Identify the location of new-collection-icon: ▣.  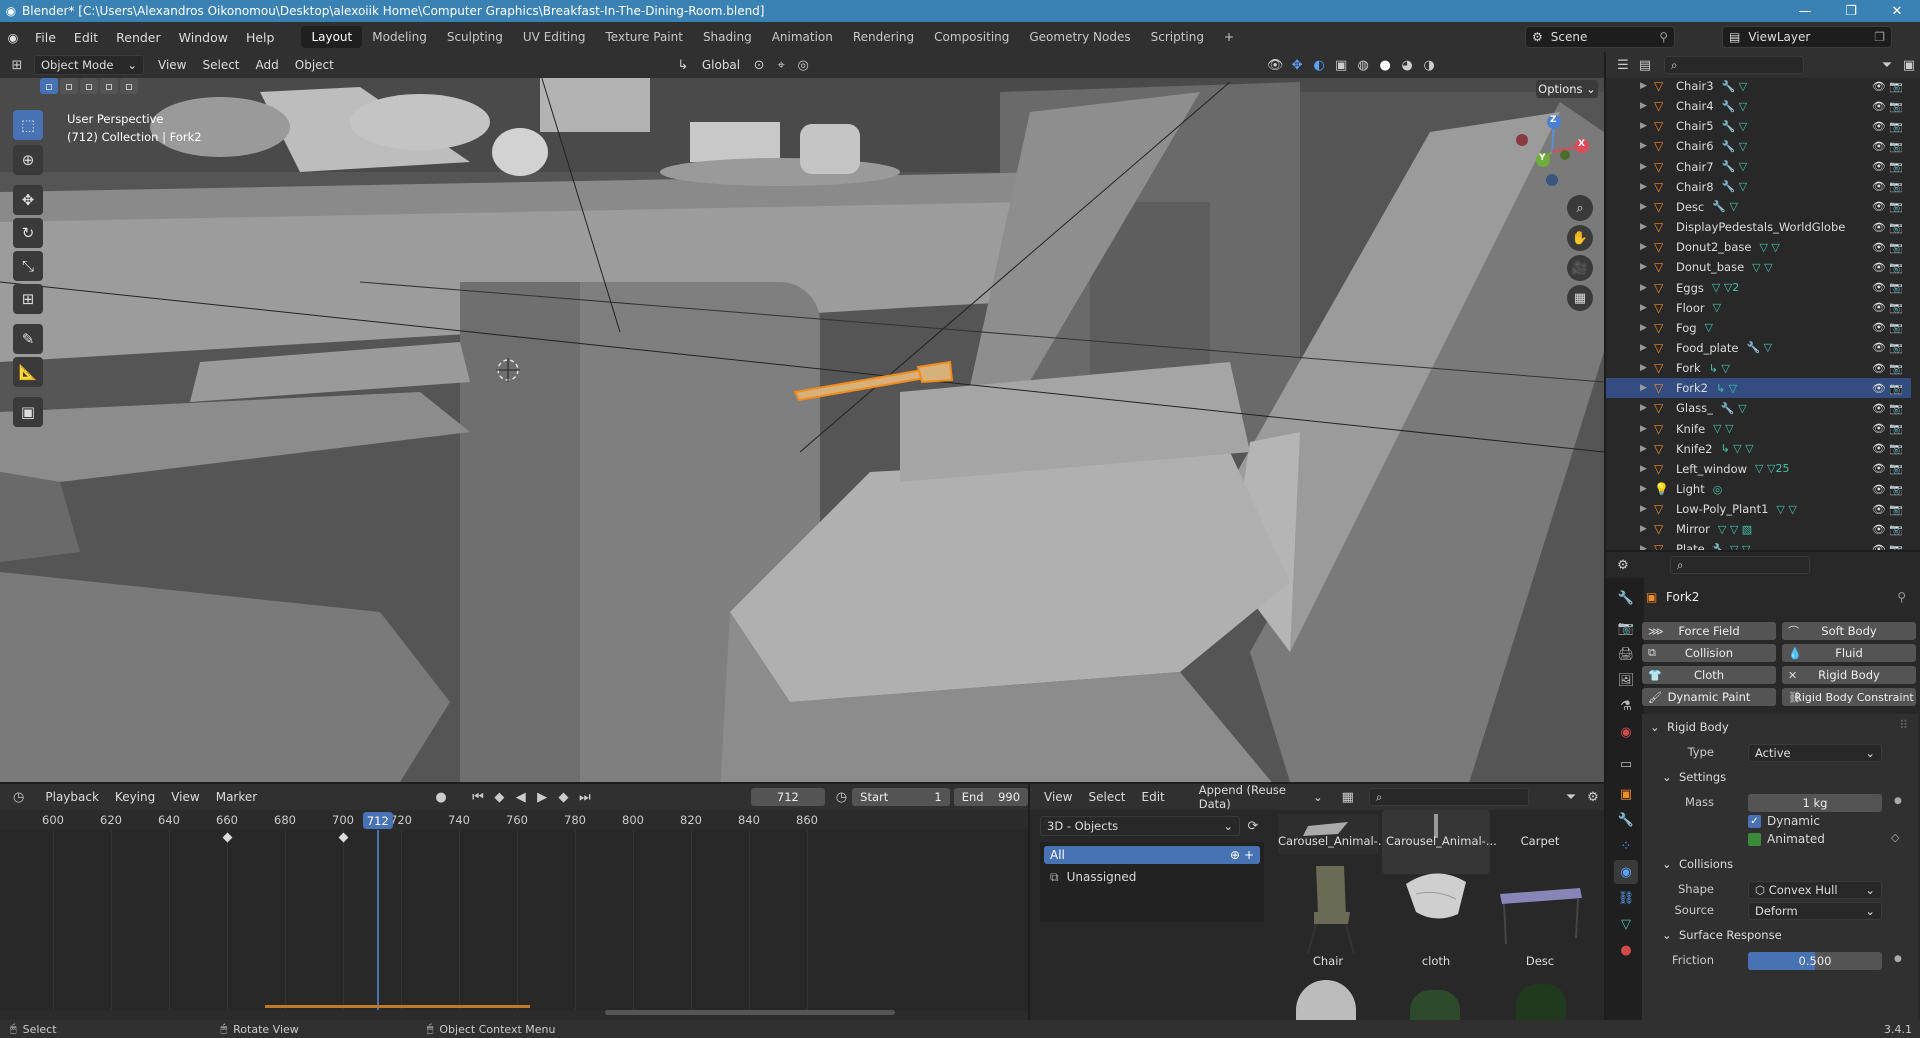
(1909, 65).